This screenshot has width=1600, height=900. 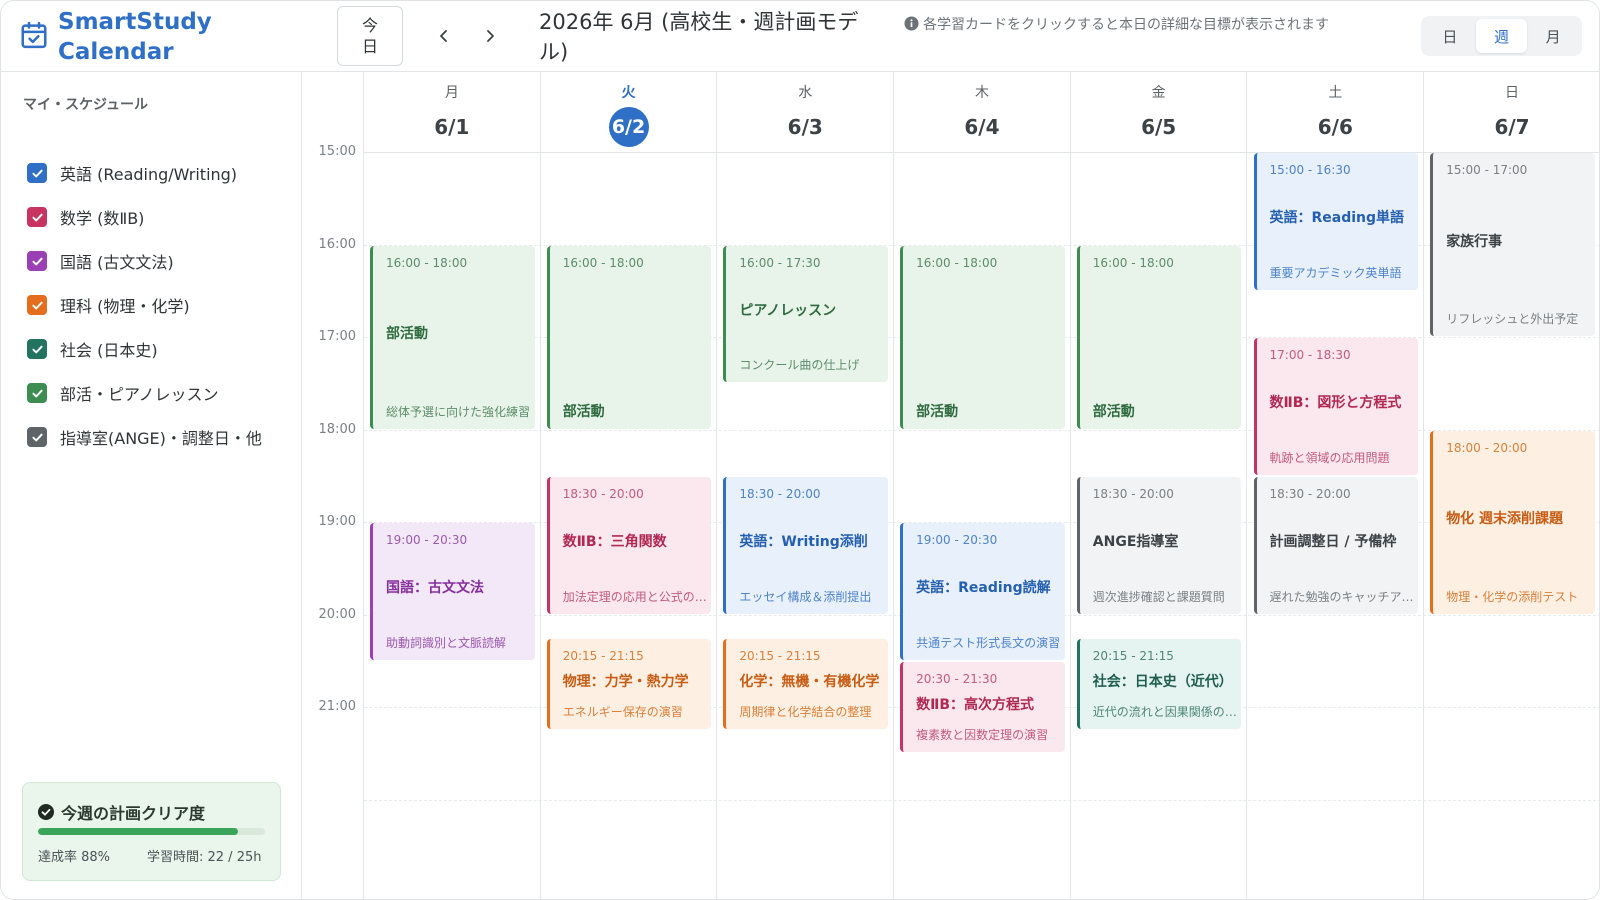 What do you see at coordinates (1335, 127) in the screenshot?
I see `day-date: 6/6` at bounding box center [1335, 127].